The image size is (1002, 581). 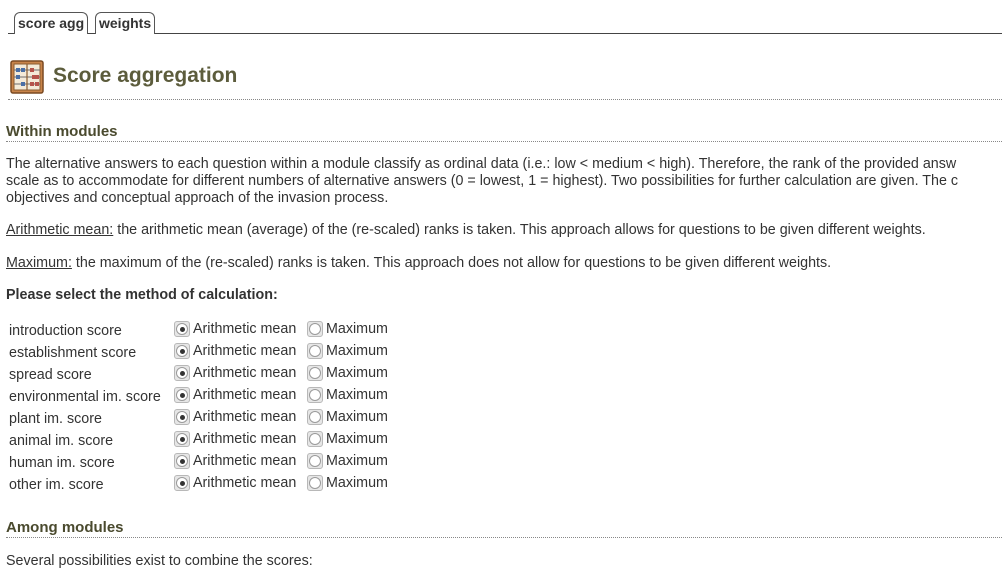 I want to click on abacus-icon, so click(x=27, y=77).